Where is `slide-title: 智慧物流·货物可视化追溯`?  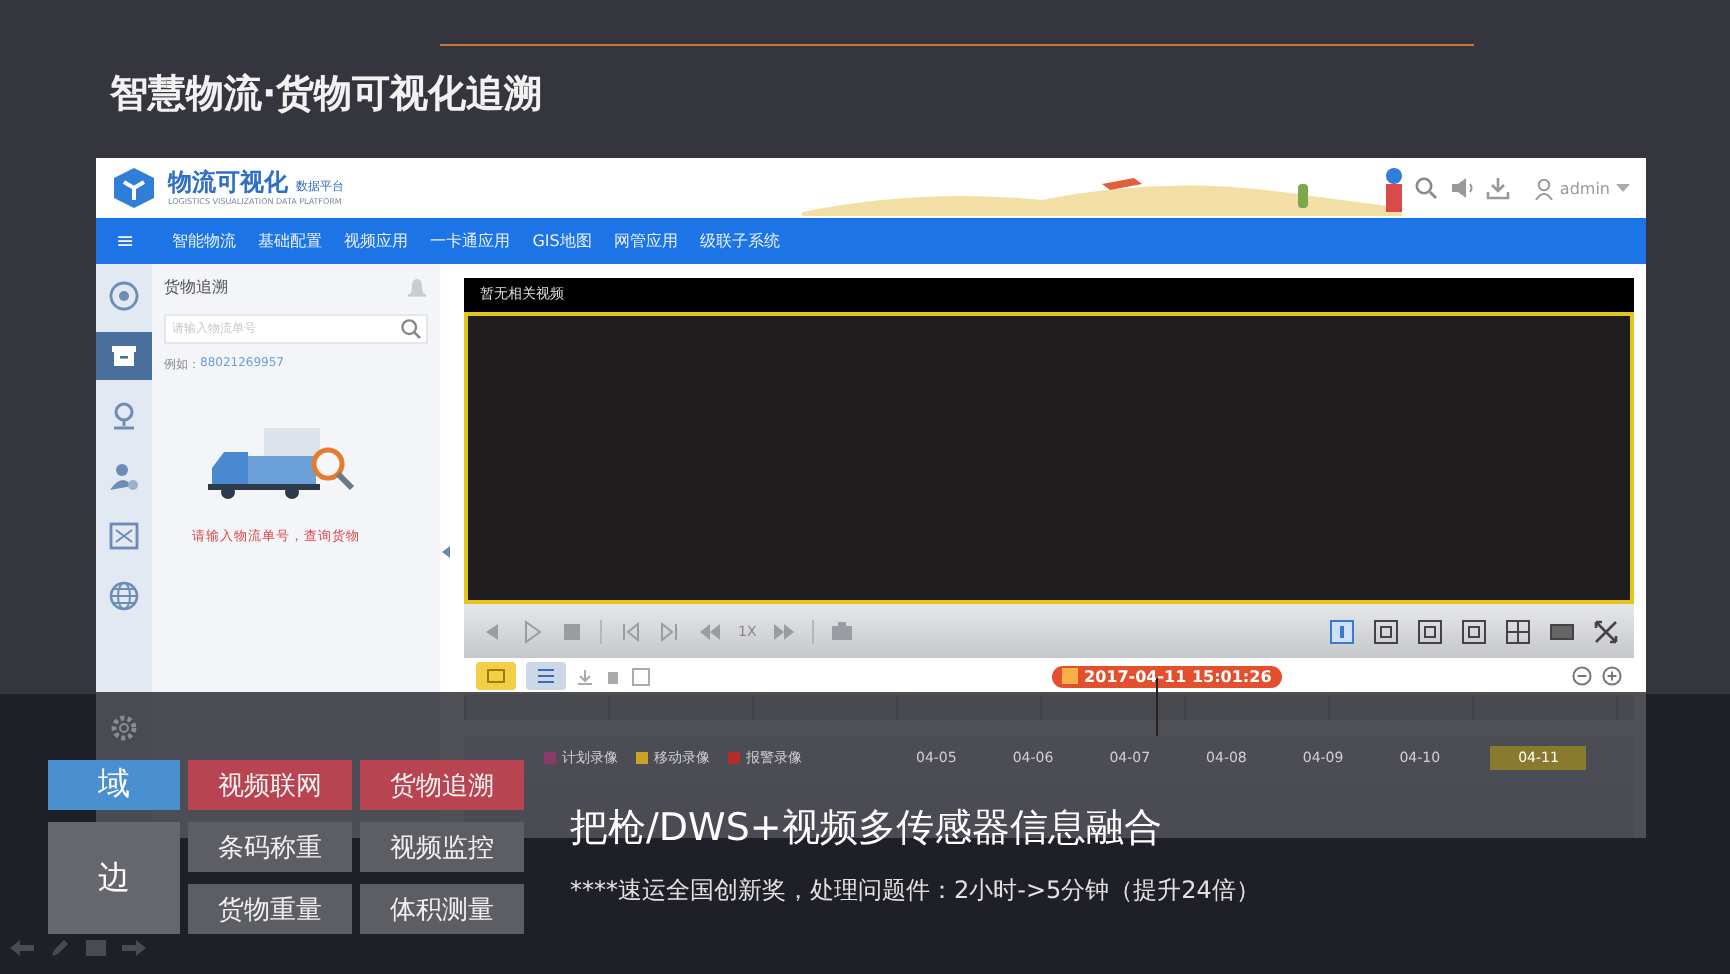
slide-title: 智慧物流·货物可视化追溯 is located at coordinates (327, 94).